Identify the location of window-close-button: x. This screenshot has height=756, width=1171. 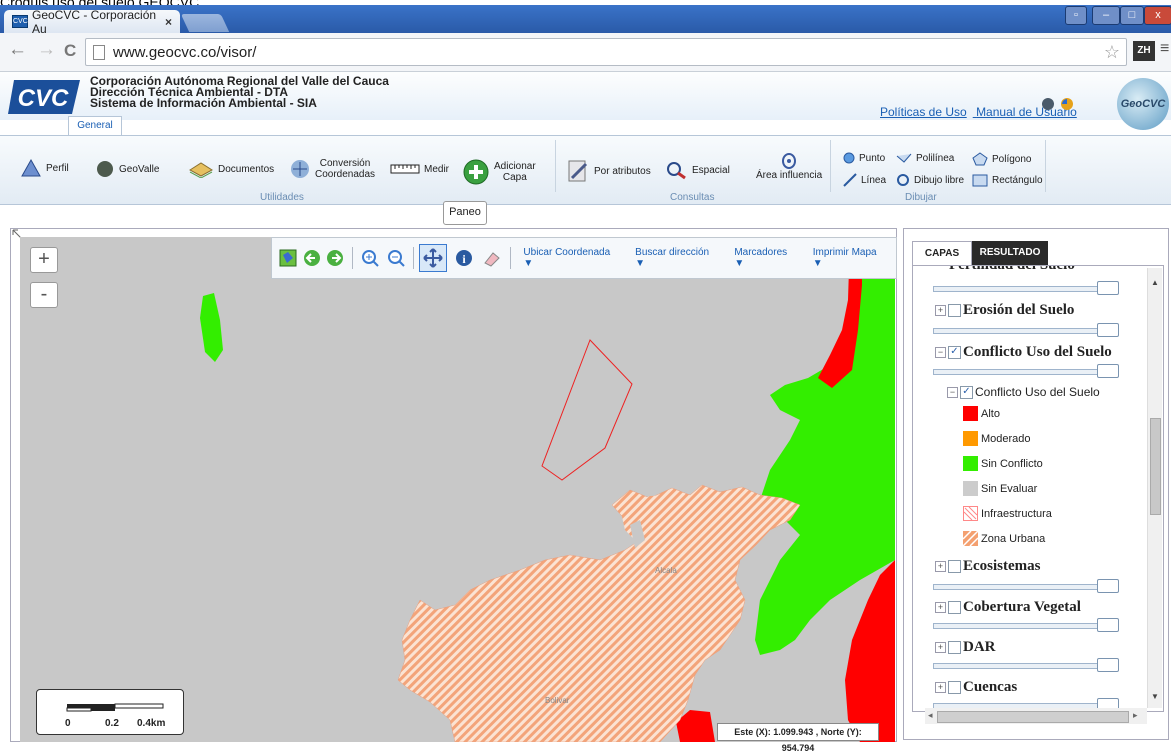
(1157, 15).